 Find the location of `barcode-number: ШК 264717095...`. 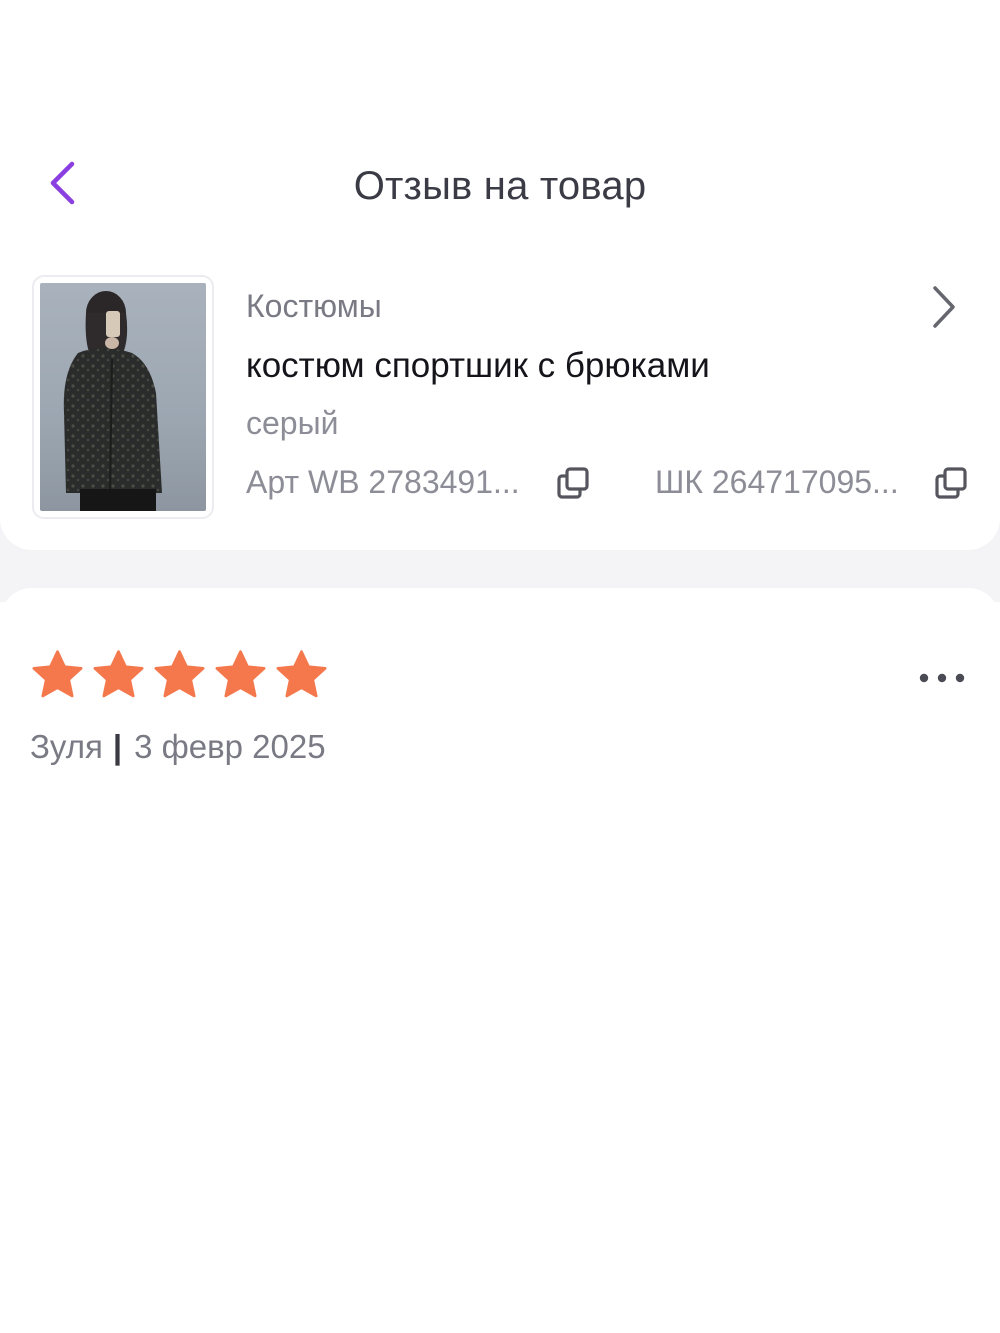

barcode-number: ШК 264717095... is located at coordinates (777, 482).